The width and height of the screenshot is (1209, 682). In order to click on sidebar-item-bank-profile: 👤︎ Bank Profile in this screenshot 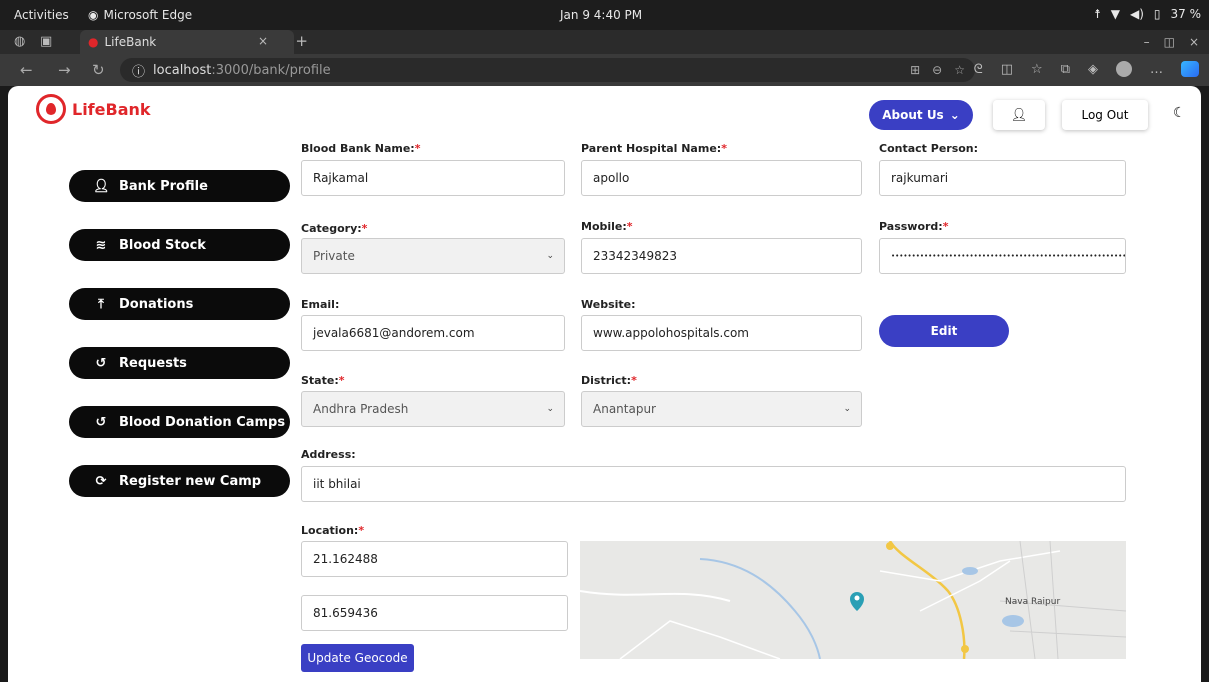, I will do `click(179, 186)`.